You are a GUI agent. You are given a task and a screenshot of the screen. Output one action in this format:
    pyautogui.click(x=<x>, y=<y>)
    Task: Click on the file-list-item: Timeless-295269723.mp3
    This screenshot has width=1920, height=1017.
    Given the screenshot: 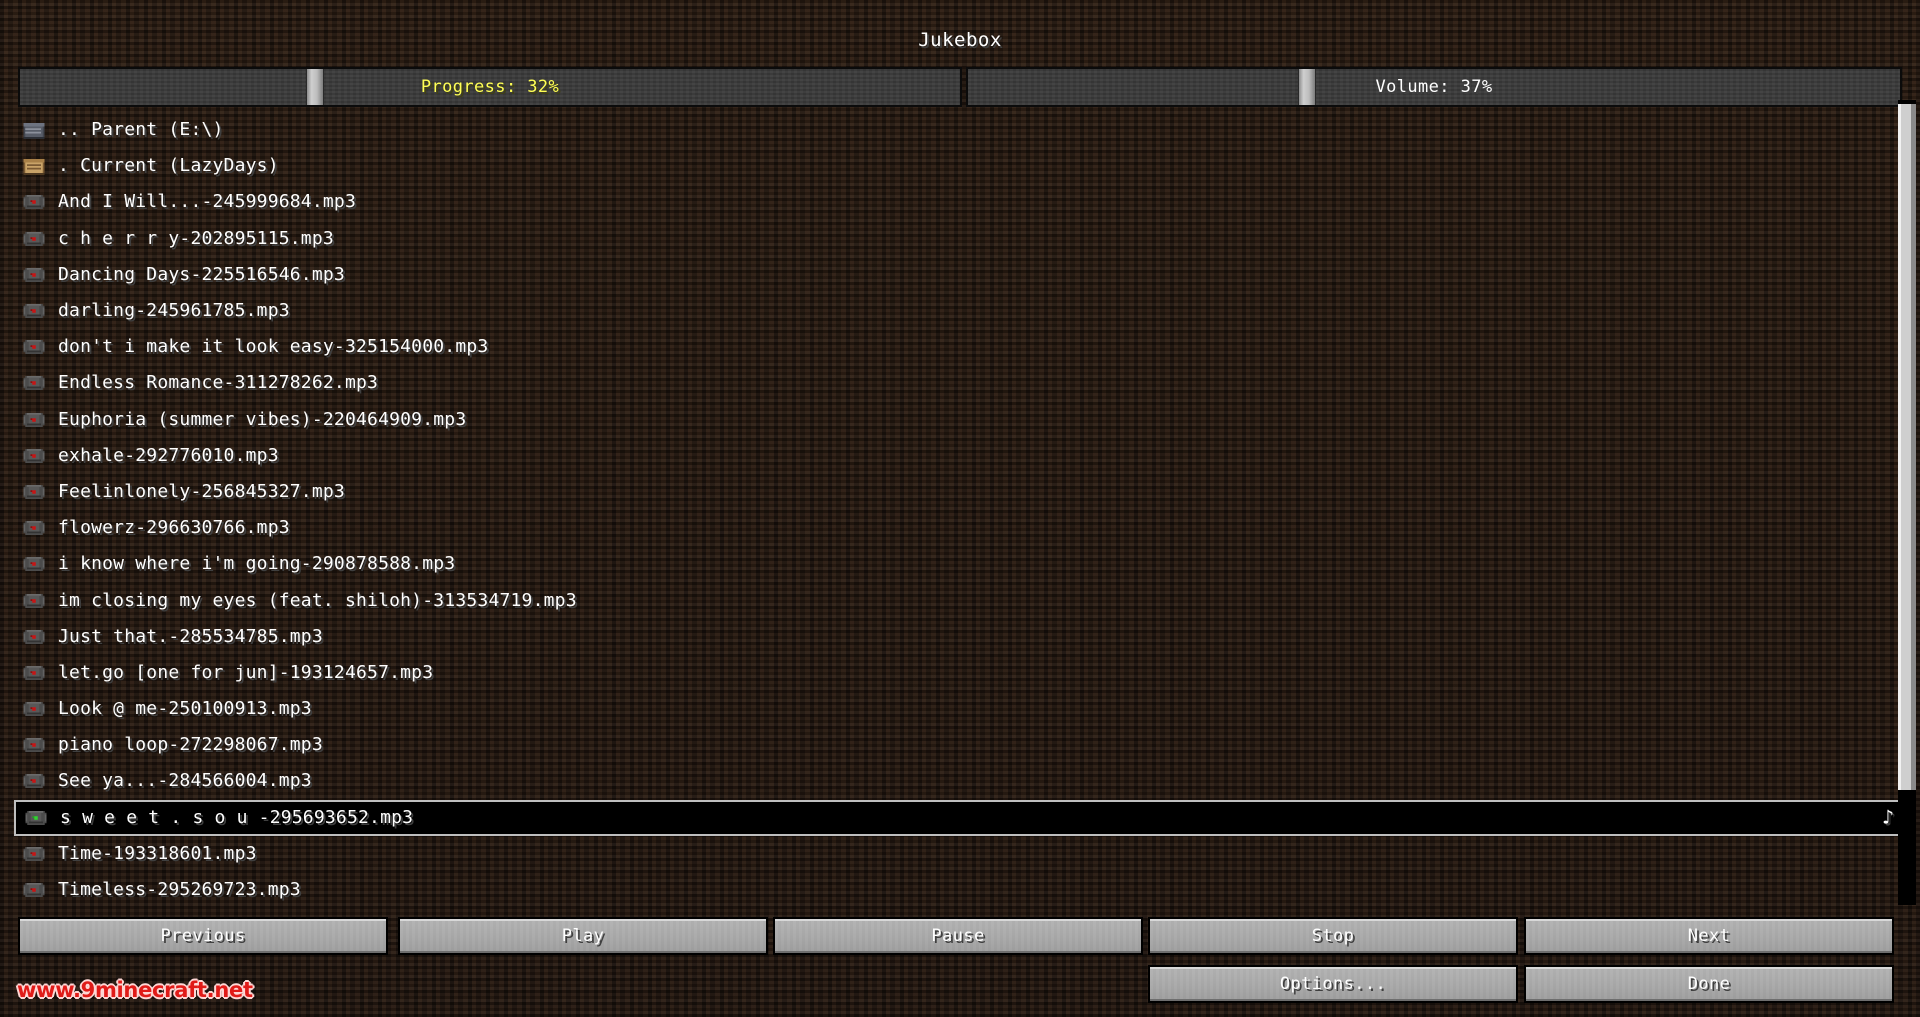 What is the action you would take?
    pyautogui.click(x=960, y=887)
    